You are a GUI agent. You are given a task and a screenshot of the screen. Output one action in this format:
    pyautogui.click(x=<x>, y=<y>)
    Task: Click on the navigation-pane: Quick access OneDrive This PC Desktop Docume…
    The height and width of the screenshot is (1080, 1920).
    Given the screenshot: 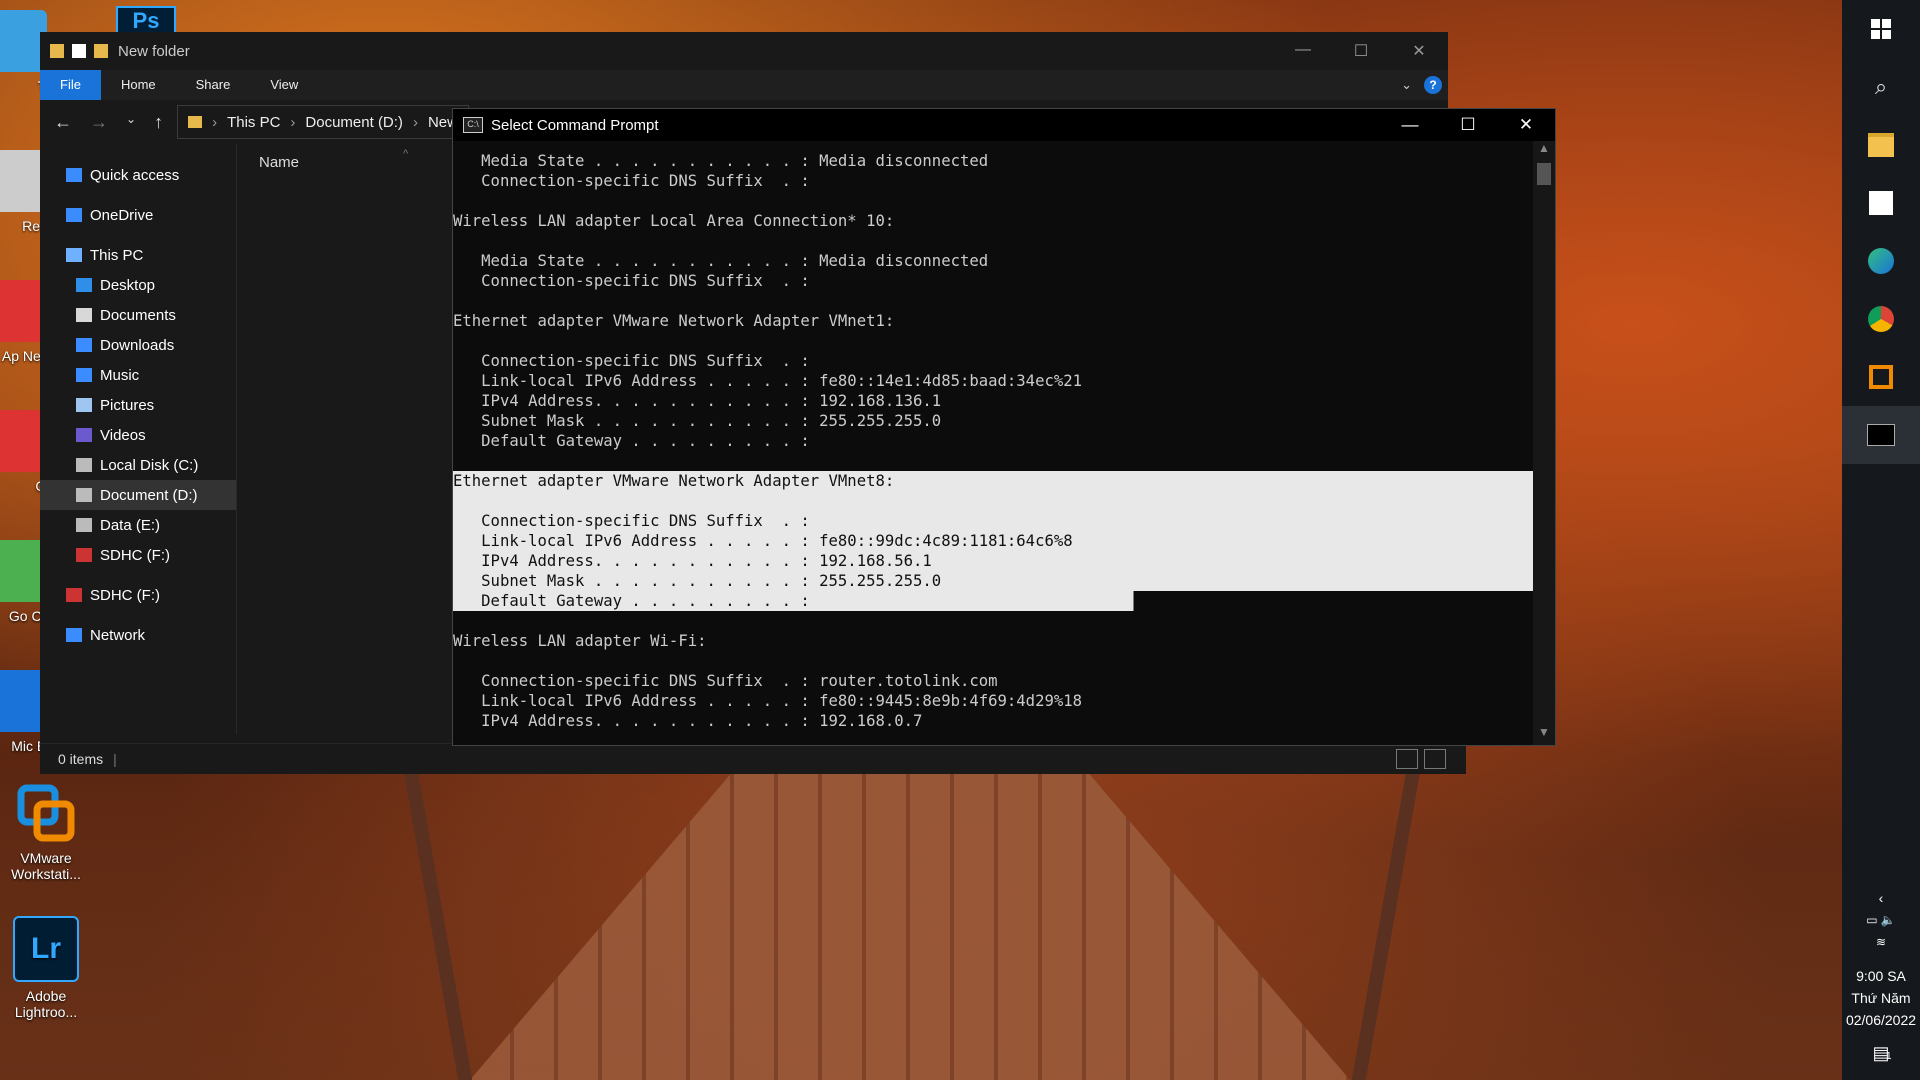 What is the action you would take?
    pyautogui.click(x=138, y=439)
    